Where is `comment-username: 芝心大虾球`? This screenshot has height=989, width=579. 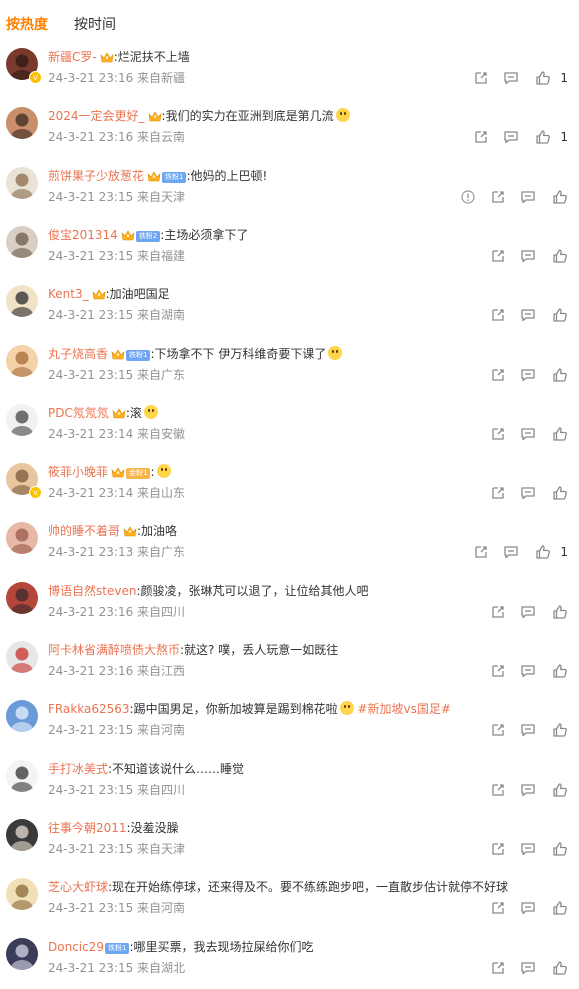
comment-username: 芝心大虾球 is located at coordinates (78, 887).